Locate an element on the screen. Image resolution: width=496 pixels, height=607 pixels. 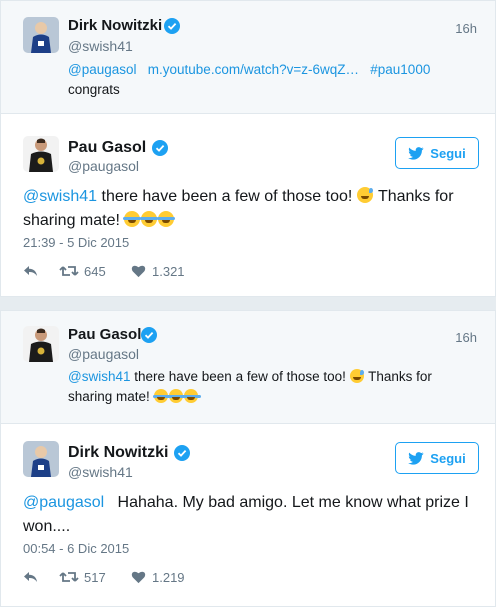
context-author-handle: @swish41 is located at coordinates (100, 46).